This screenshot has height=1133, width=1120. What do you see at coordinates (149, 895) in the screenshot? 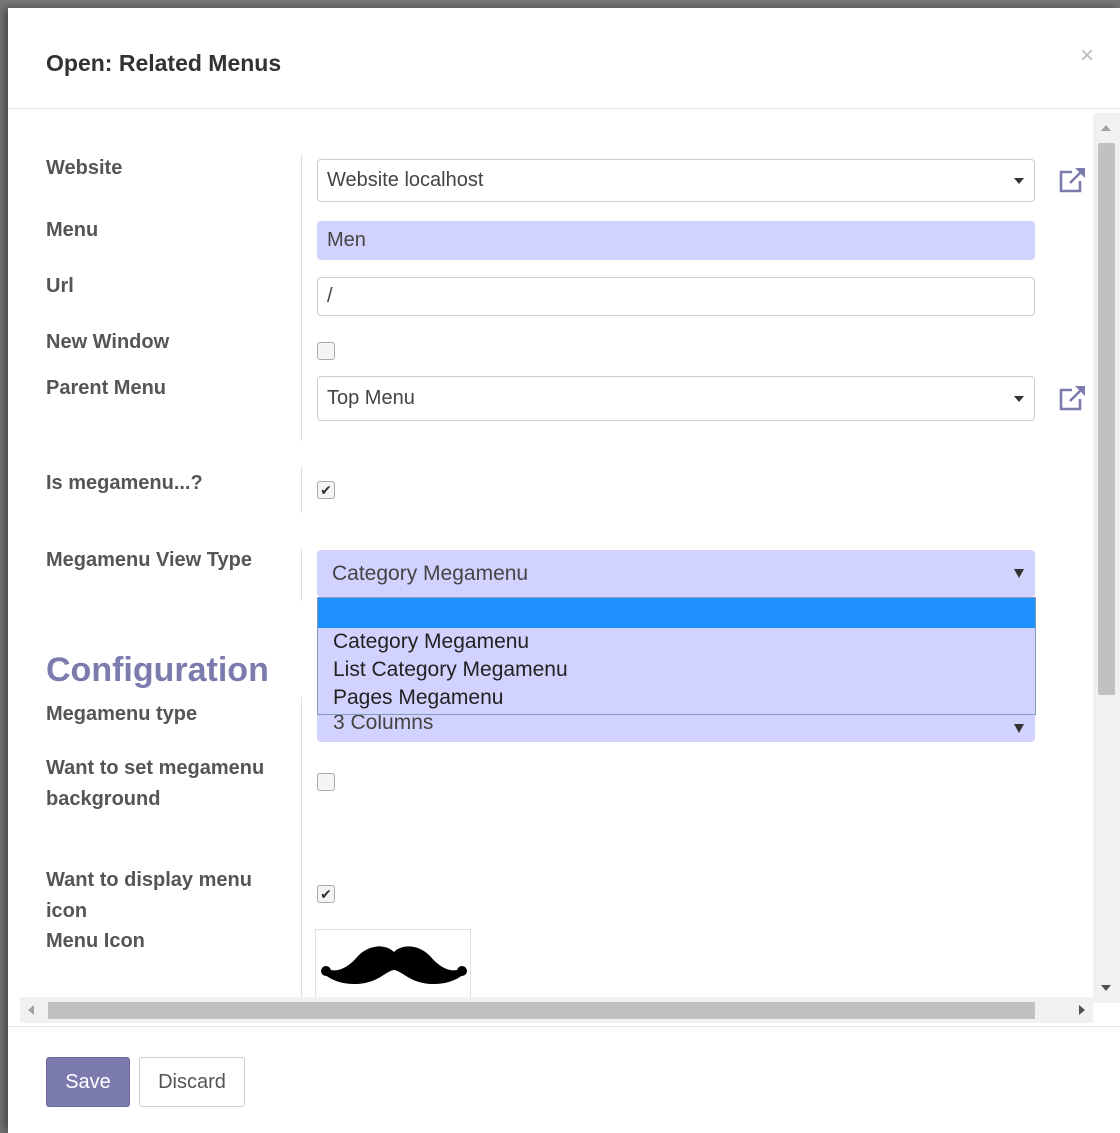
I see `display-icon-label: Want to display menu icon` at bounding box center [149, 895].